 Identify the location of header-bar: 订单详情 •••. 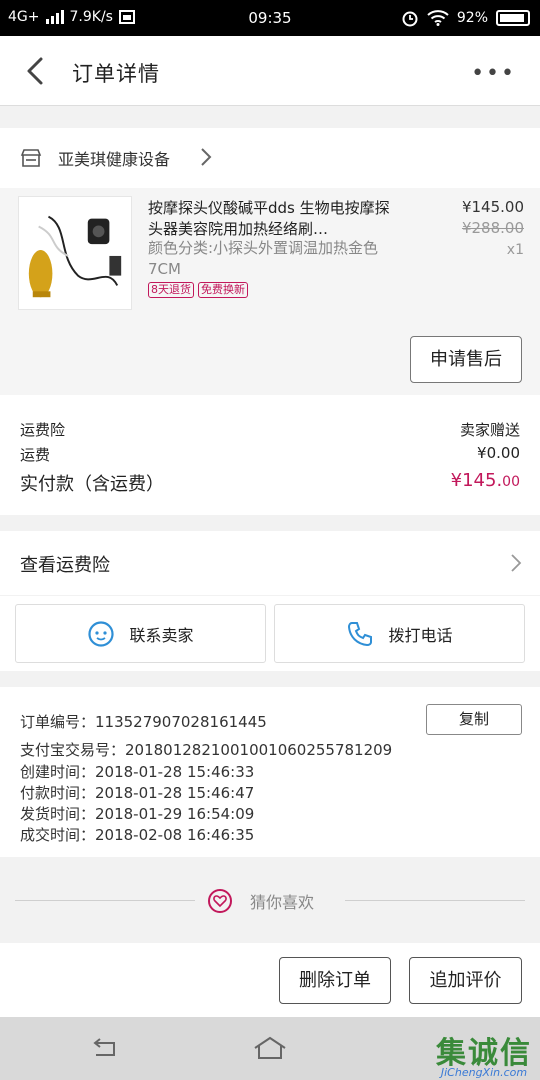
(270, 71).